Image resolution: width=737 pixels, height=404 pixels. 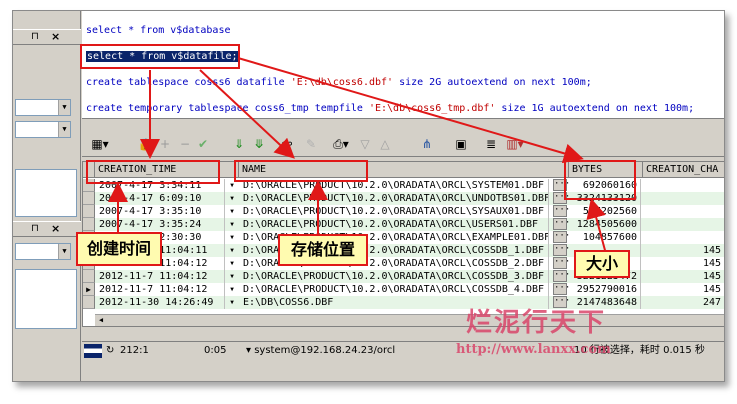 I want to click on callout-location: 存储位置, so click(x=323, y=250).